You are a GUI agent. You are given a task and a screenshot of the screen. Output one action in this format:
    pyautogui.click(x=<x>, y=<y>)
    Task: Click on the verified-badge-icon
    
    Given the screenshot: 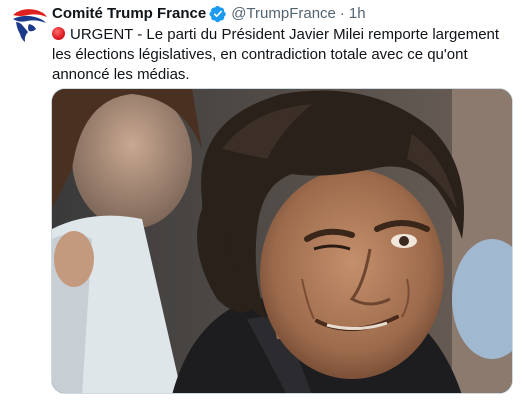 What is the action you would take?
    pyautogui.click(x=218, y=14)
    